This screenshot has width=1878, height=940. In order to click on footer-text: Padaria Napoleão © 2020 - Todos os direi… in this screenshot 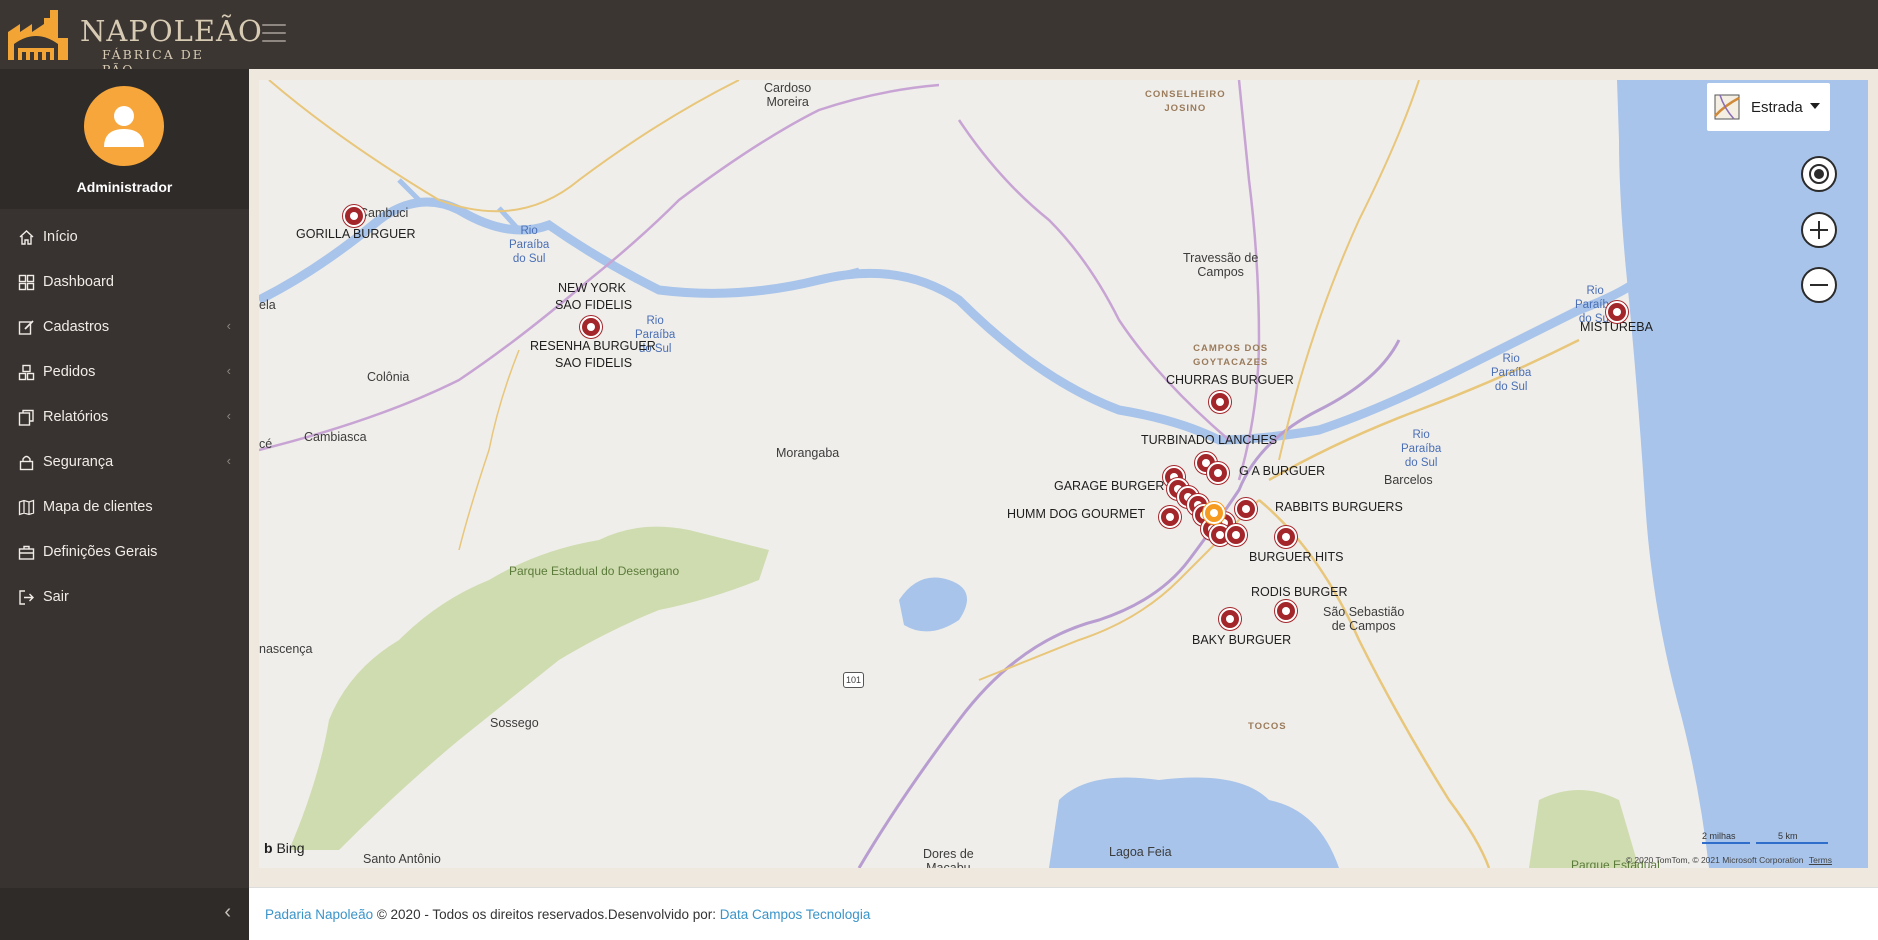, I will do `click(567, 914)`.